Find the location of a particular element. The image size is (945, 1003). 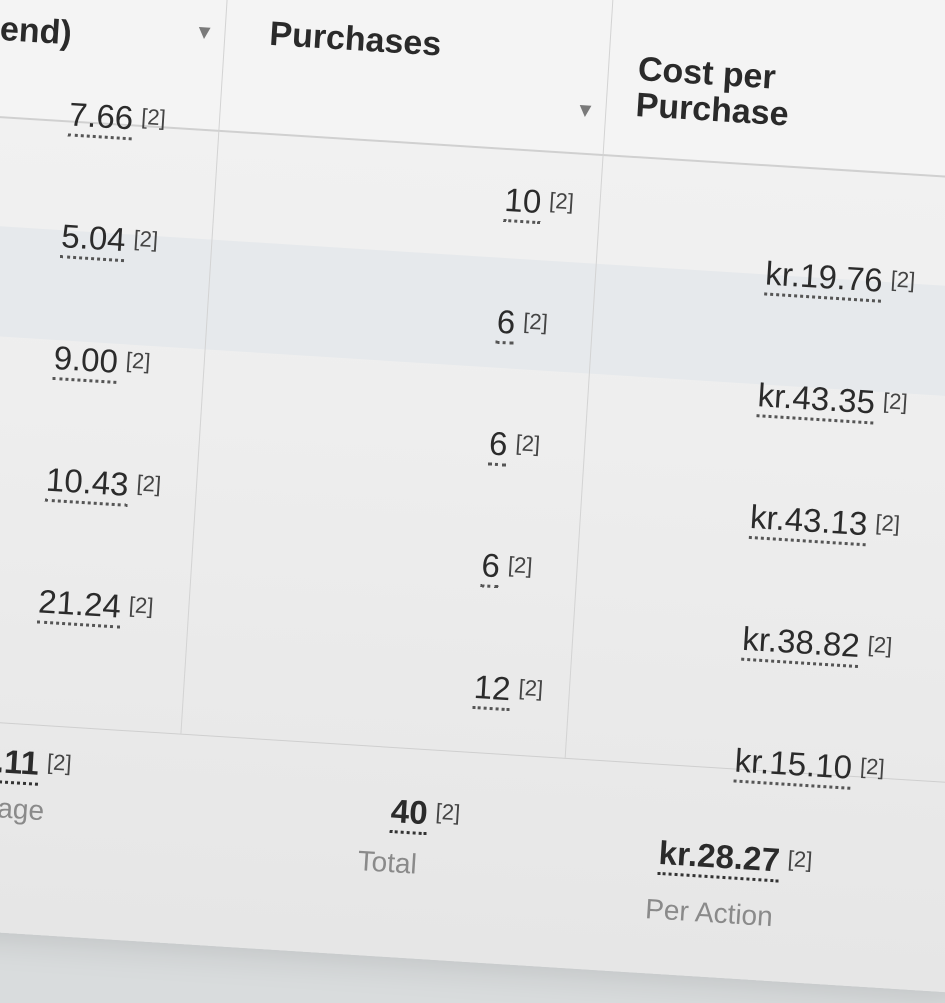

spend-cell: 10.43 [2] is located at coordinates (103, 483).